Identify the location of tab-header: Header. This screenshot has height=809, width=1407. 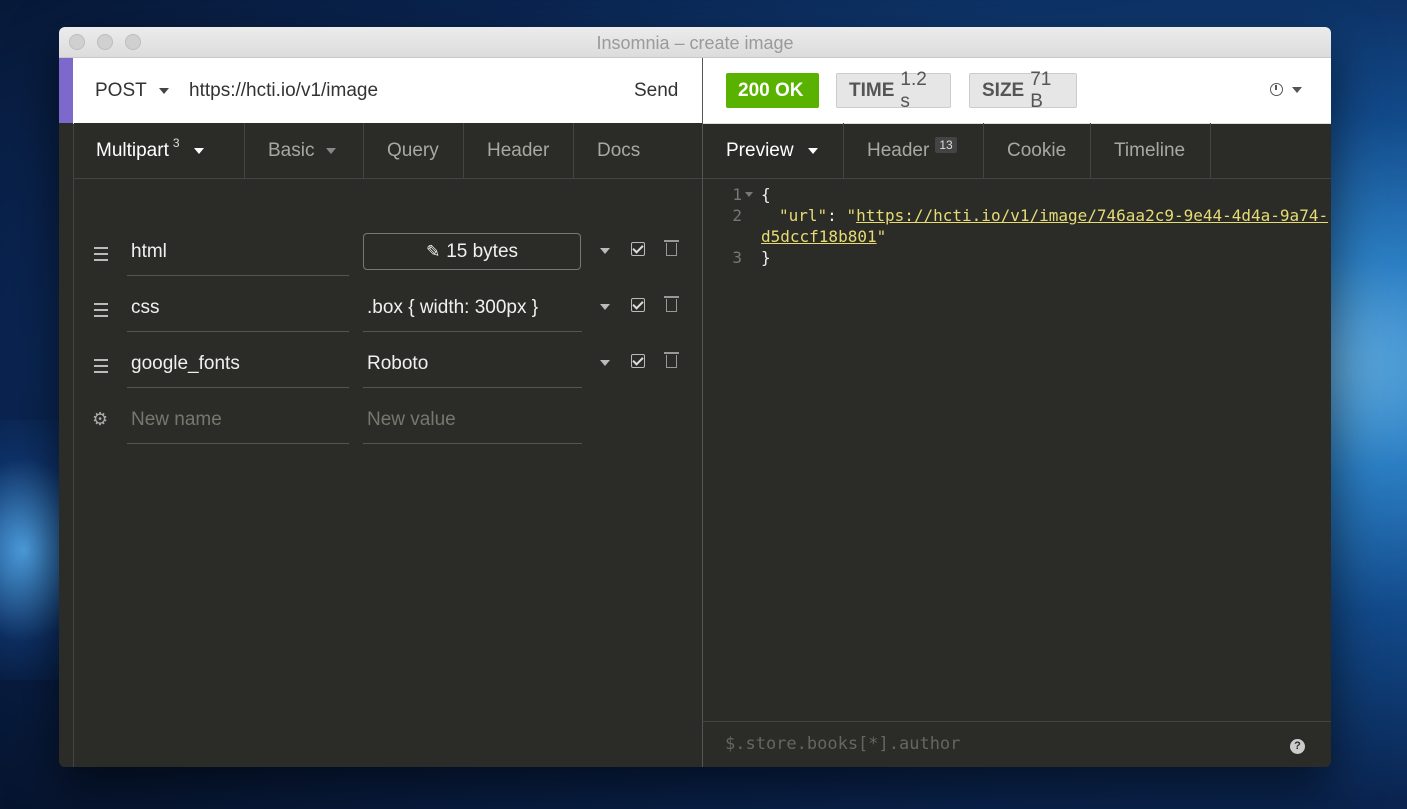
(518, 150).